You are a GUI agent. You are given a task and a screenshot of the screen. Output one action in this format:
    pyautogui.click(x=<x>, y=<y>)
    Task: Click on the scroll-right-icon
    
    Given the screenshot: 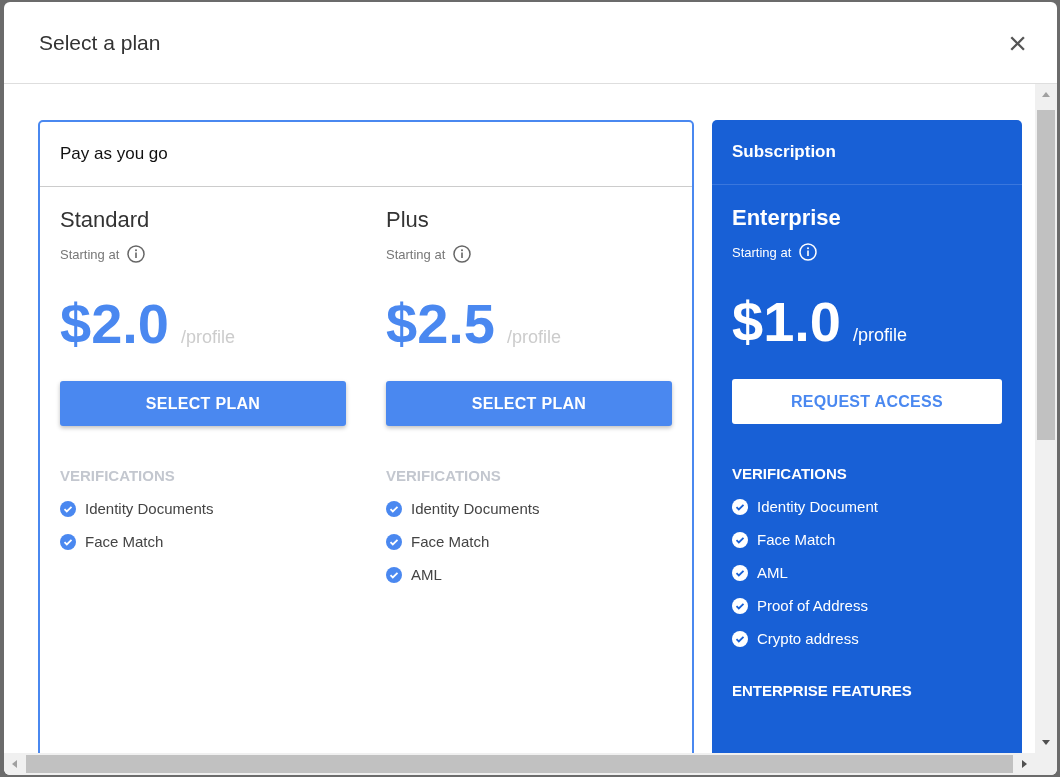 What is the action you would take?
    pyautogui.click(x=1024, y=764)
    